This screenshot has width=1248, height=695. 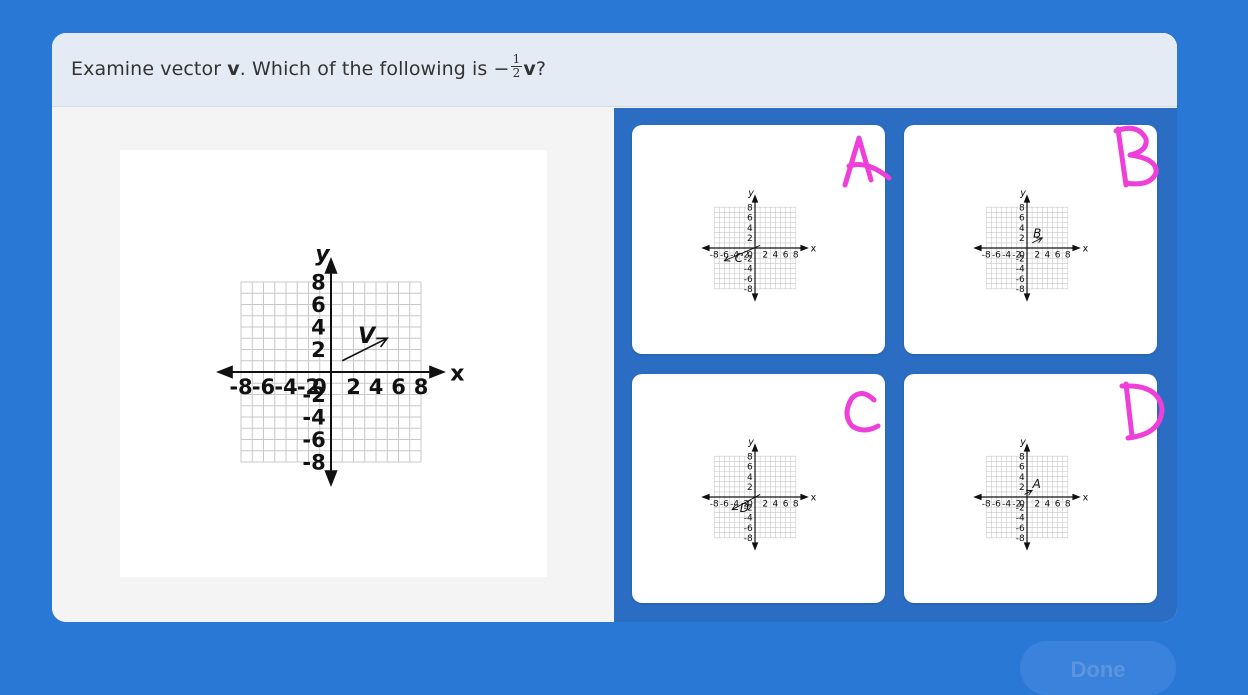 I want to click on option-vector-label: B, so click(x=1037, y=233).